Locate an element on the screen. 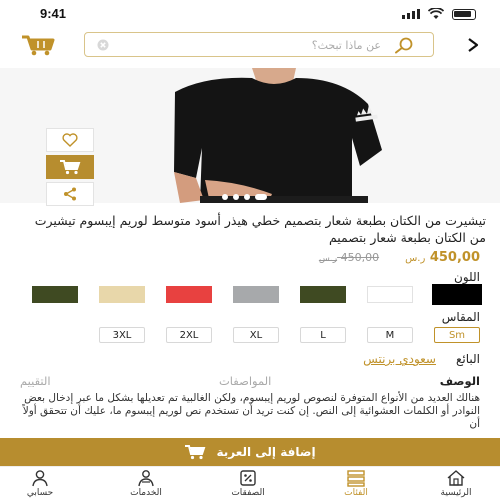  system-icons is located at coordinates (439, 14).